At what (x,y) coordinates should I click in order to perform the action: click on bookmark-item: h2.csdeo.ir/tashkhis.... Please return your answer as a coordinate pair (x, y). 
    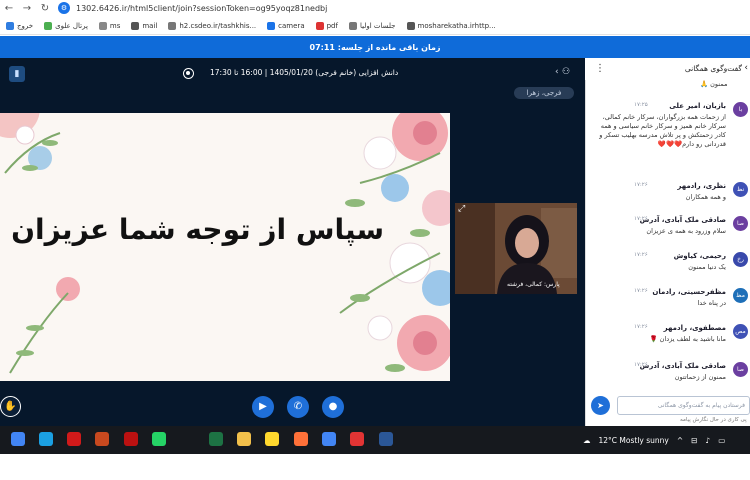
    Looking at the image, I should click on (212, 25).